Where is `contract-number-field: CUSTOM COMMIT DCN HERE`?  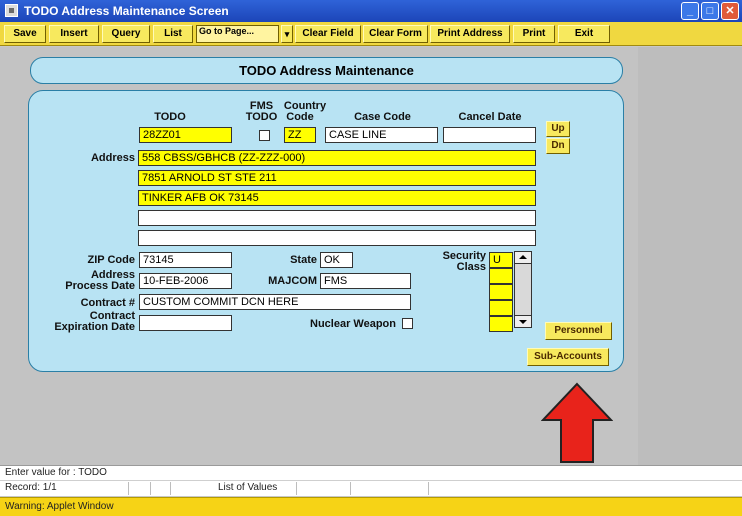
contract-number-field: CUSTOM COMMIT DCN HERE is located at coordinates (275, 302).